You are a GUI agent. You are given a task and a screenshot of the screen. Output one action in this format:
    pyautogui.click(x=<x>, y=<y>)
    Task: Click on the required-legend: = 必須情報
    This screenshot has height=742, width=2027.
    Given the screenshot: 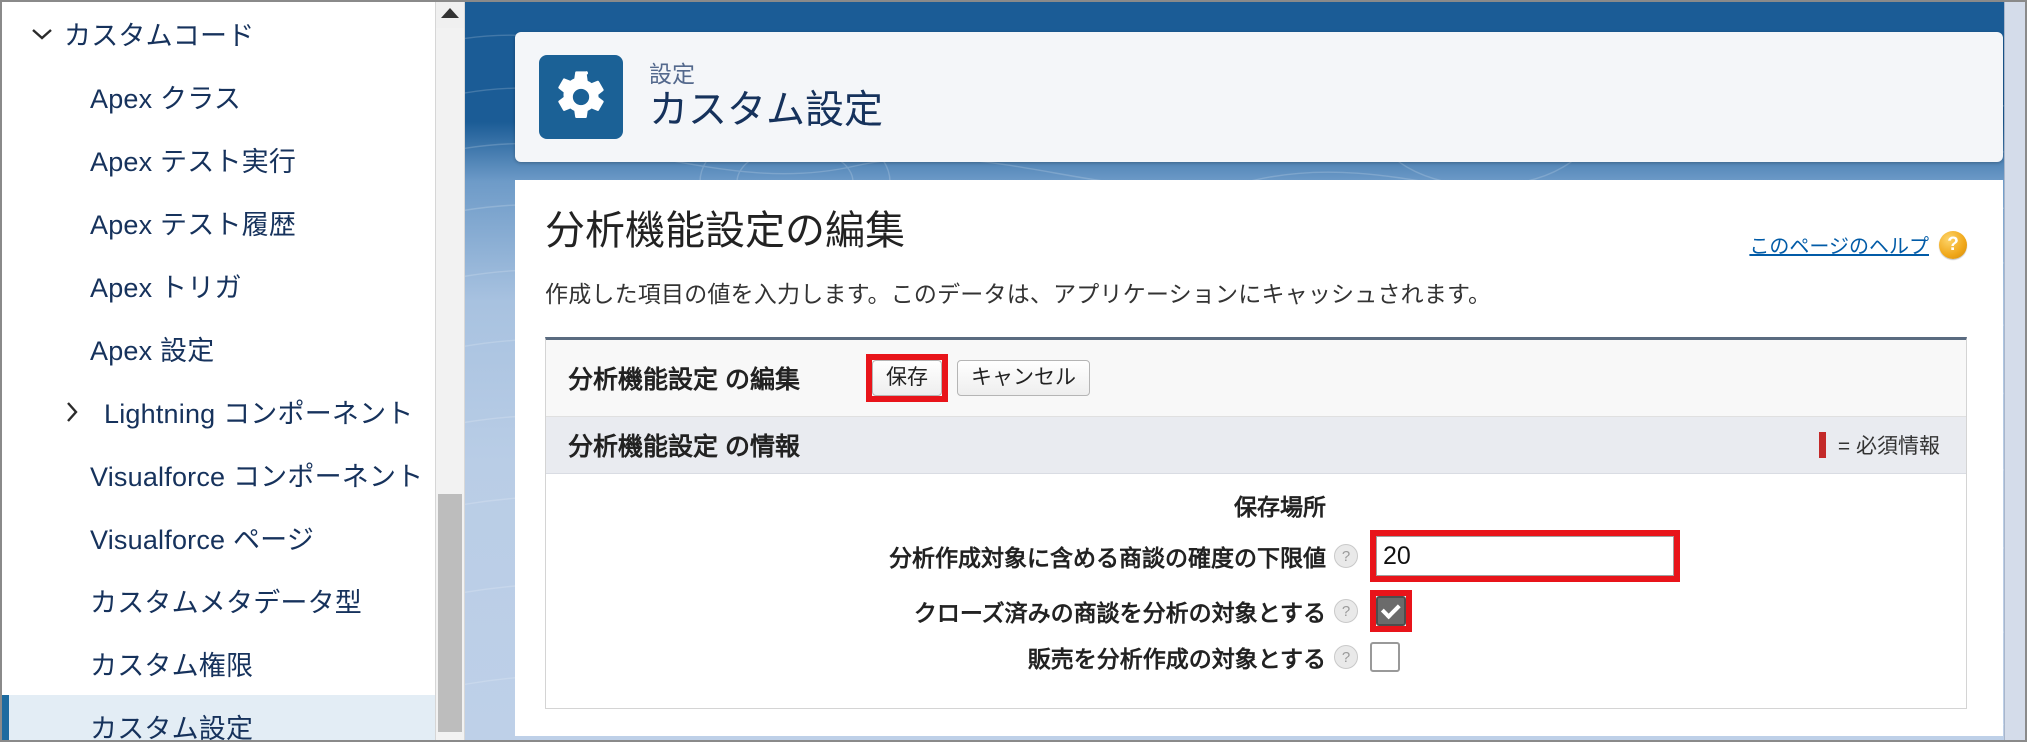 What is the action you would take?
    pyautogui.click(x=1879, y=445)
    